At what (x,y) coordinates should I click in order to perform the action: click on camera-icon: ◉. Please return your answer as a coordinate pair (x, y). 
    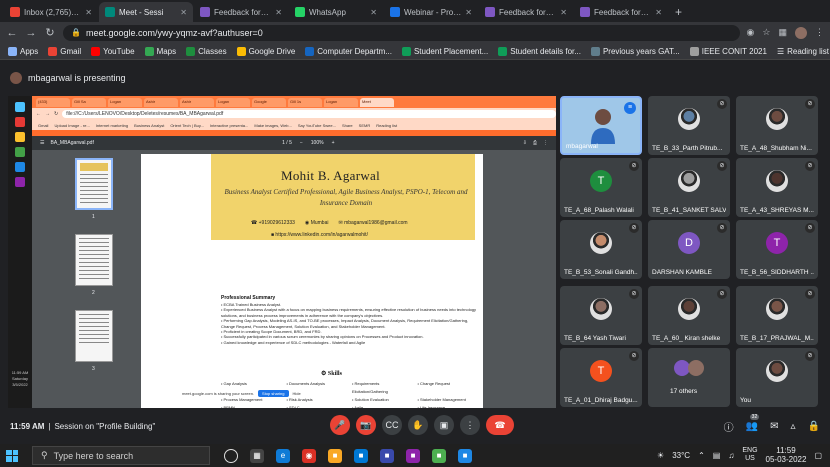
    Looking at the image, I should click on (751, 32).